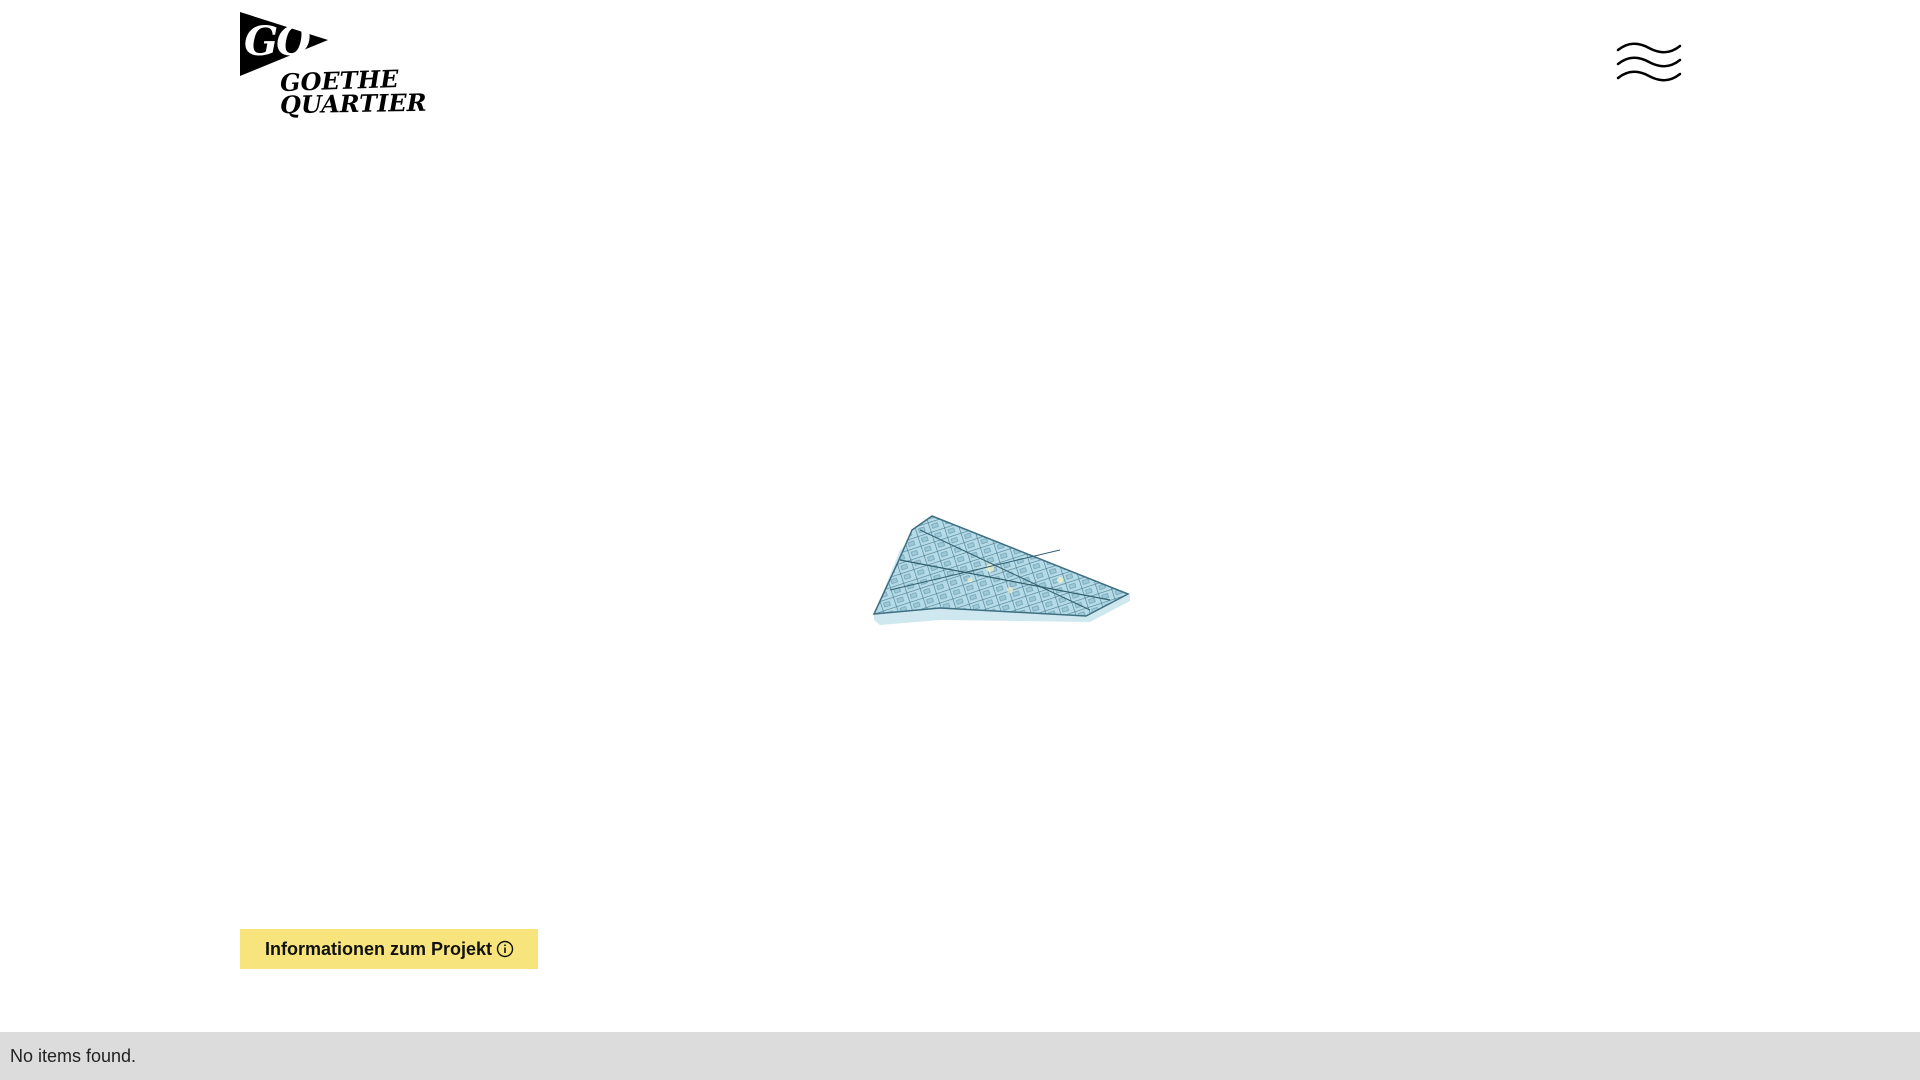 The image size is (1920, 1080). What do you see at coordinates (379, 948) in the screenshot?
I see `project-info-label: Informationen zum Projekt` at bounding box center [379, 948].